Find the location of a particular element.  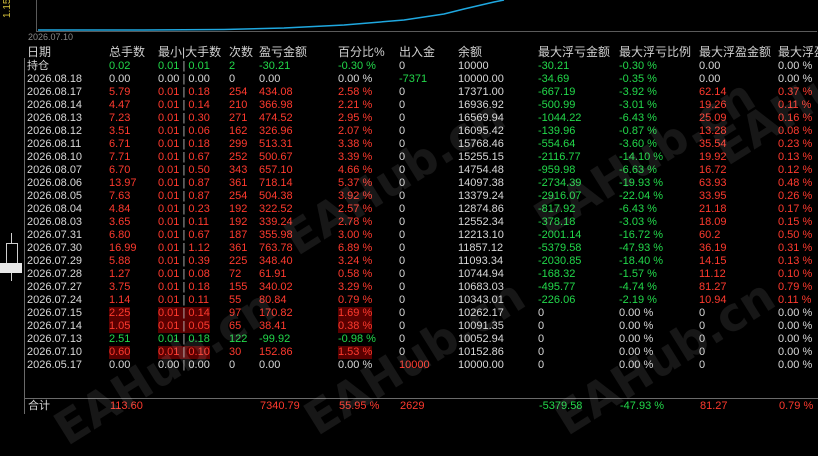

max-dd-cell: -5379.58 is located at coordinates (560, 248).